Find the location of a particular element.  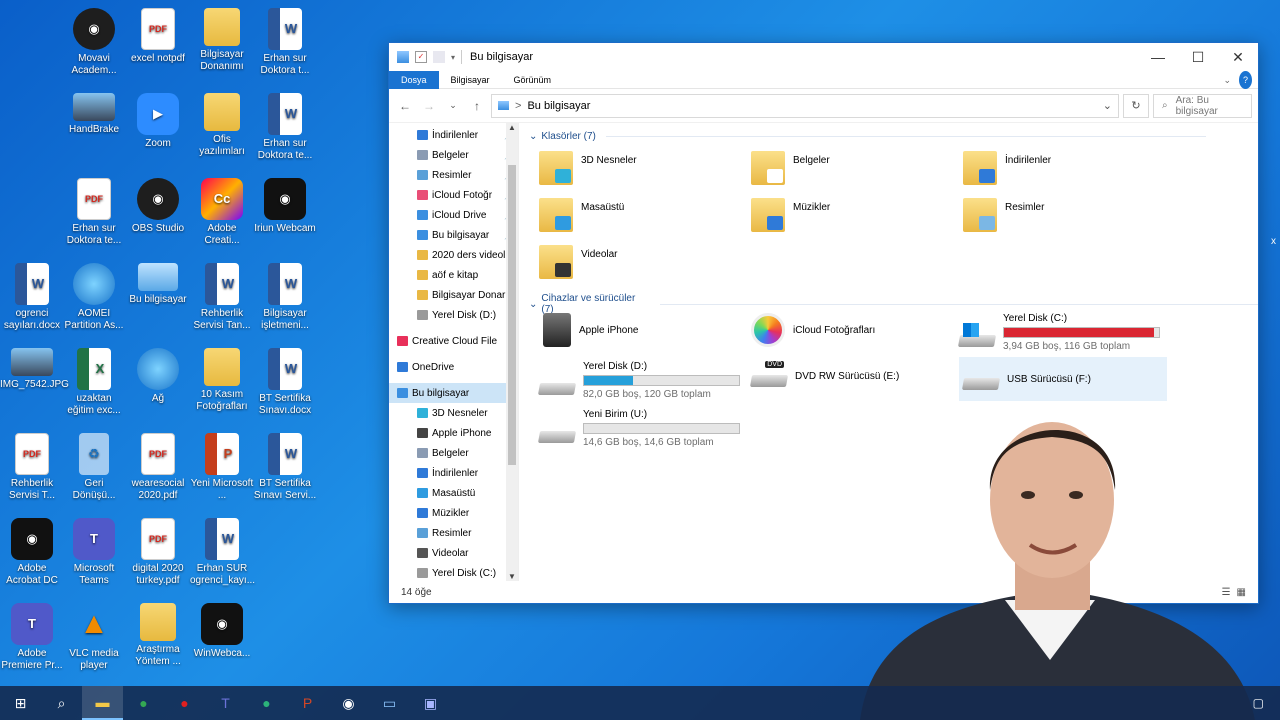

desktop-icon: Ağ is located at coordinates (158, 376).